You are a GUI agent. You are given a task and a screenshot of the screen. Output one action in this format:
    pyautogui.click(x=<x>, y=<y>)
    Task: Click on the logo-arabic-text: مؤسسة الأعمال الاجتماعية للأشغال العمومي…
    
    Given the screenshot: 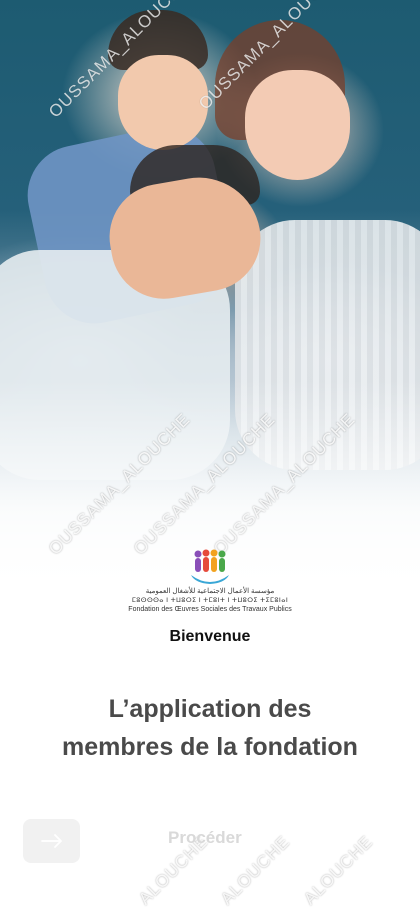 What is the action you would take?
    pyautogui.click(x=210, y=591)
    